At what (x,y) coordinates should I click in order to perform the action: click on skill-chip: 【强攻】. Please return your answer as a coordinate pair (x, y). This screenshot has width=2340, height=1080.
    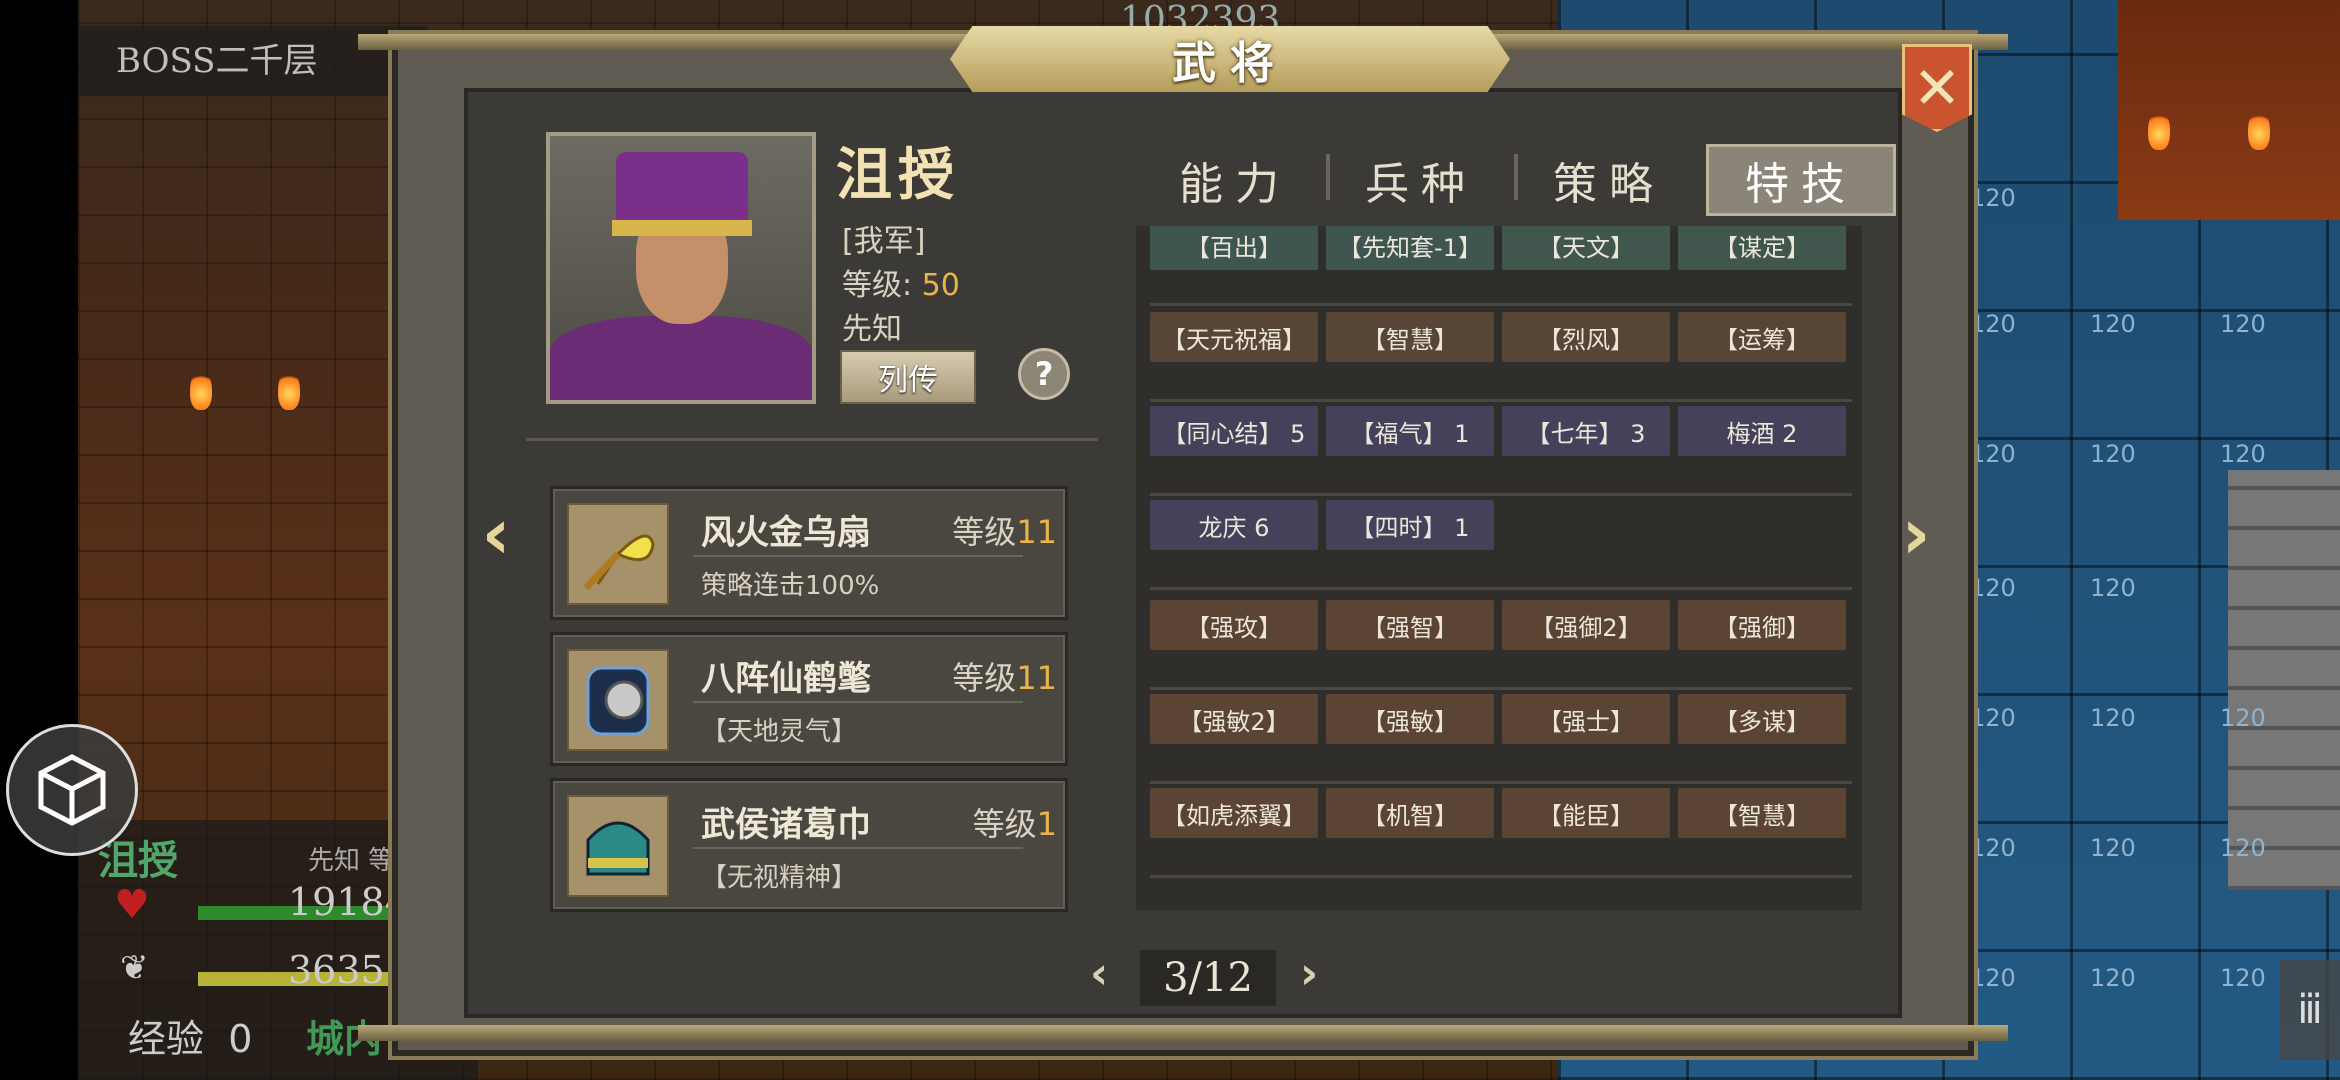
    Looking at the image, I should click on (1234, 625).